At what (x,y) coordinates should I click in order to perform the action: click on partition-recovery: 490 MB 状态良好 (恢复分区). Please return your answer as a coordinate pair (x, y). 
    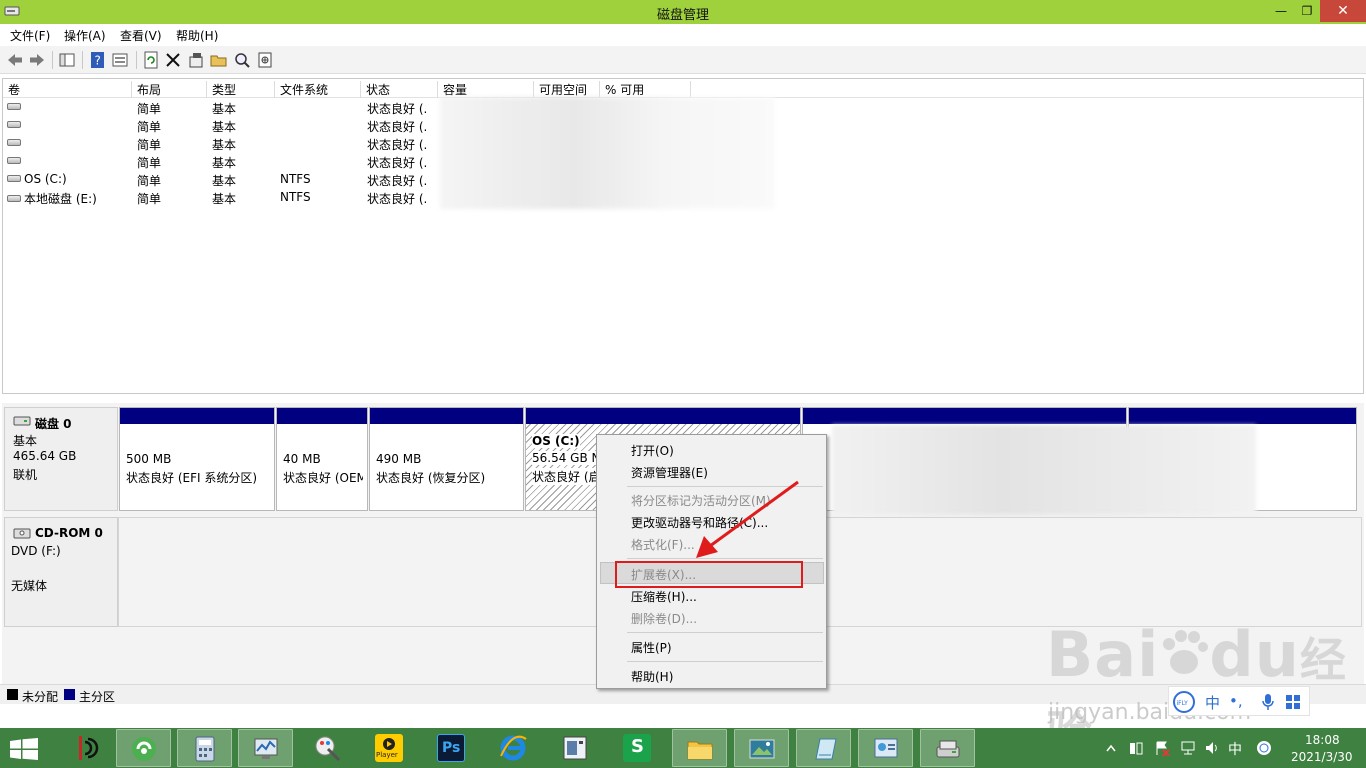
    Looking at the image, I should click on (446, 459).